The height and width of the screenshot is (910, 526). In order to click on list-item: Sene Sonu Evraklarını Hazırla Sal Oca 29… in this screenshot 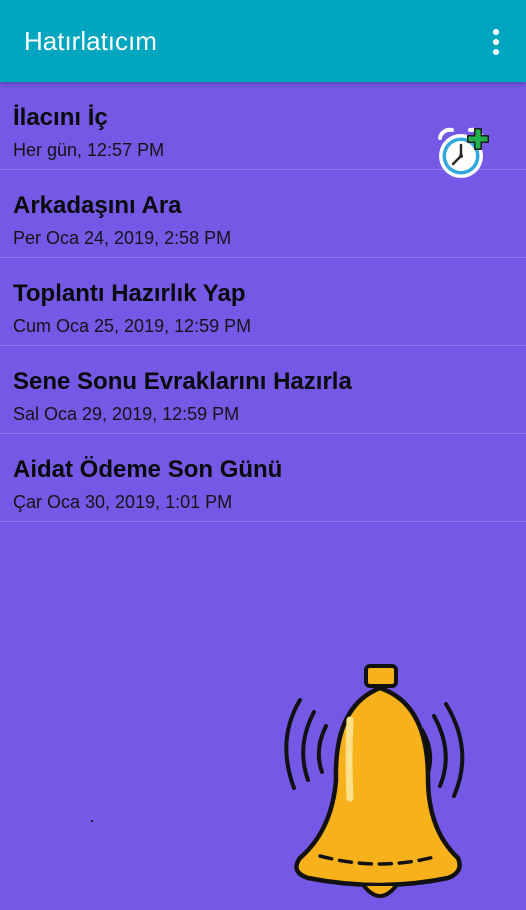, I will do `click(263, 390)`.